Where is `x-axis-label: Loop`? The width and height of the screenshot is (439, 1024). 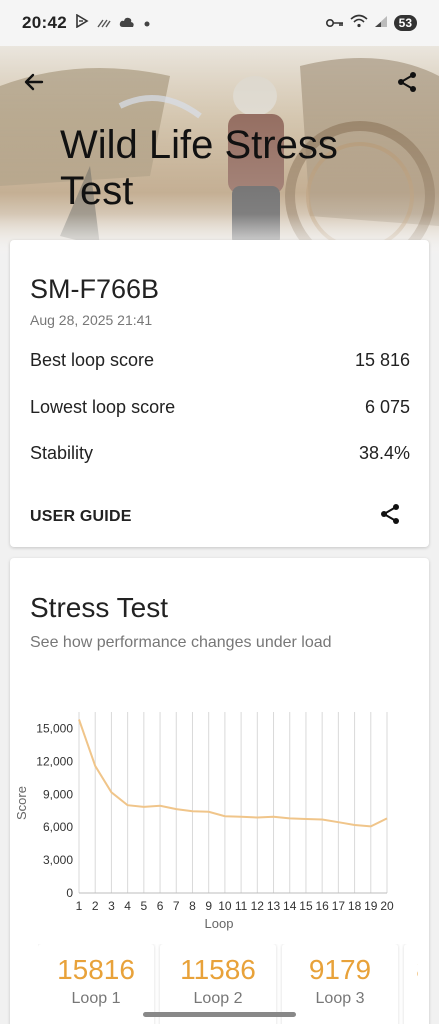 x-axis-label: Loop is located at coordinates (219, 923).